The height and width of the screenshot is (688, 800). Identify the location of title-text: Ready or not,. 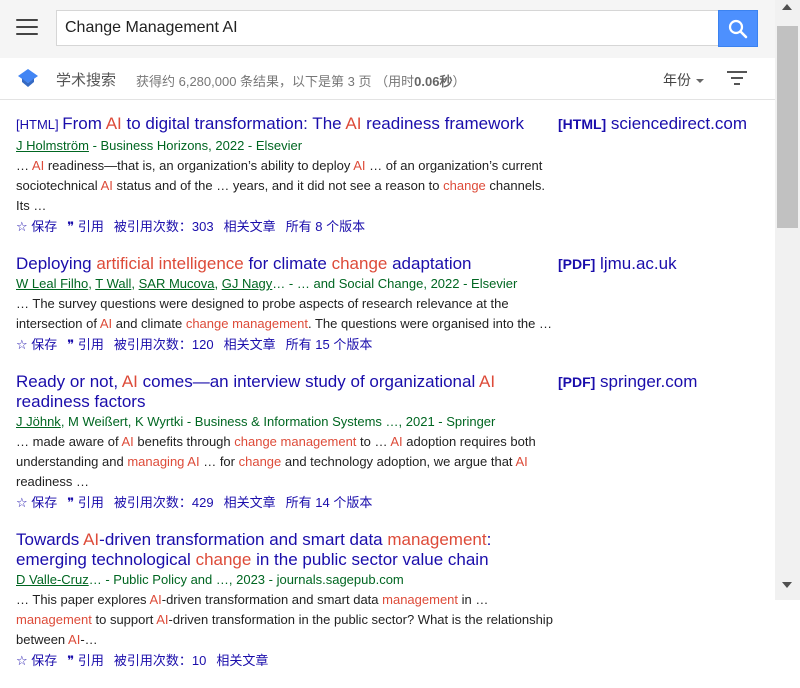
(69, 381).